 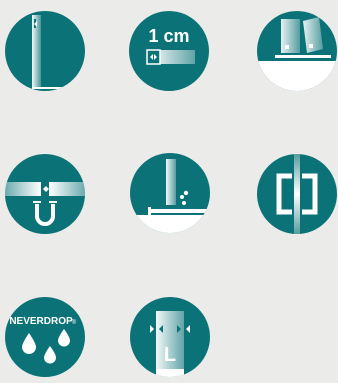 What do you see at coordinates (45, 337) in the screenshot?
I see `neverdrop-coating-icon: NEVERDROP ®` at bounding box center [45, 337].